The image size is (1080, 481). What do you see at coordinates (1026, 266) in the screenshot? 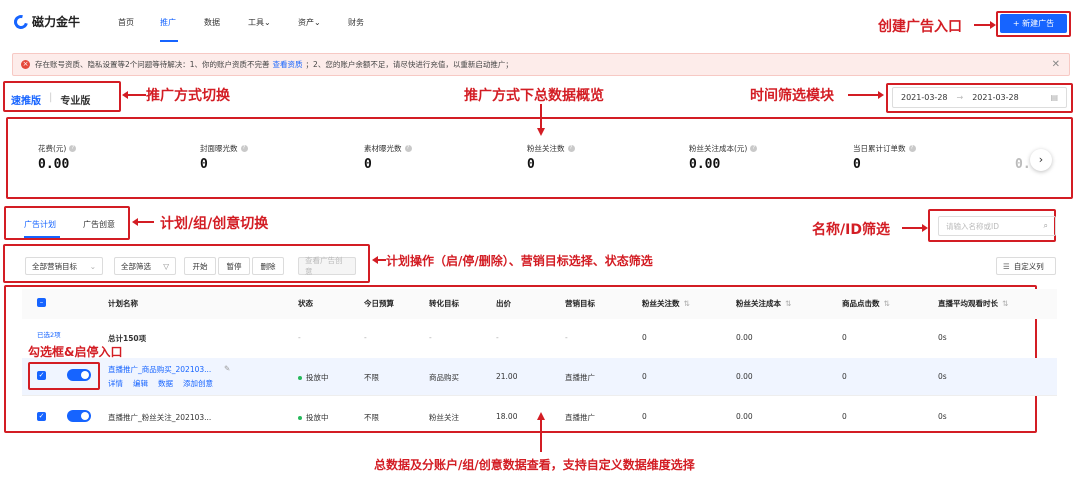
I see `custom-columns-button: ☰ 自定义列` at bounding box center [1026, 266].